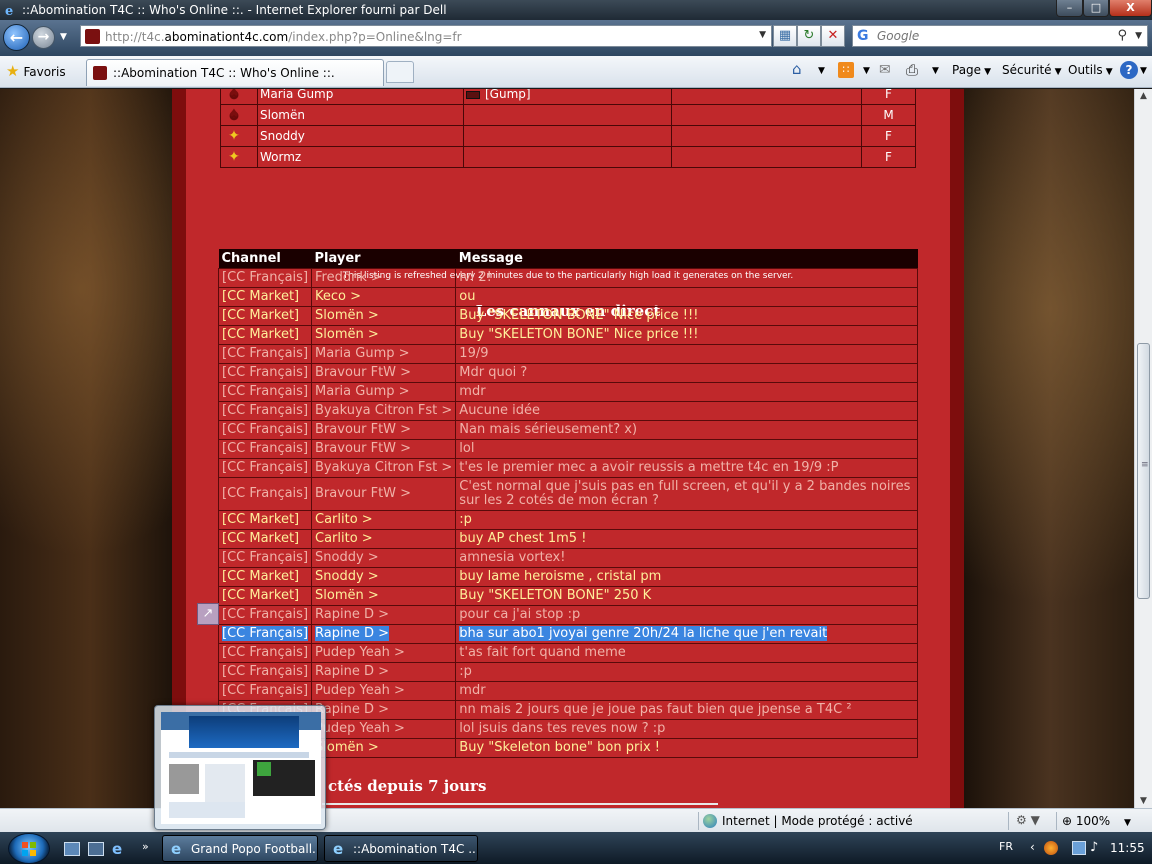  What do you see at coordinates (1143, 71) in the screenshot?
I see `help-dropdown-icon: ▼` at bounding box center [1143, 71].